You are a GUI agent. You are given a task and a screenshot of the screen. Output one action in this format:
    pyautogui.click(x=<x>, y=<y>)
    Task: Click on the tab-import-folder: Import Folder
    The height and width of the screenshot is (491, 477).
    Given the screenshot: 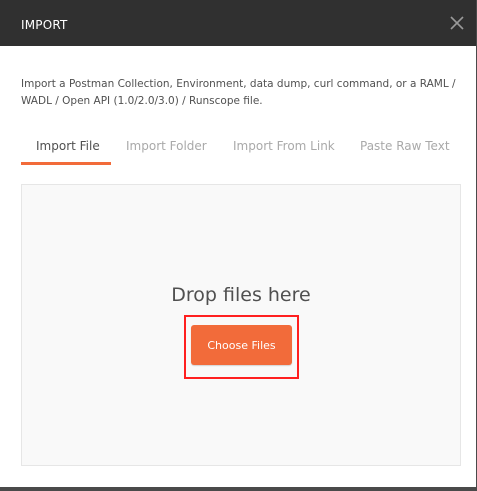 What is the action you would take?
    pyautogui.click(x=166, y=151)
    